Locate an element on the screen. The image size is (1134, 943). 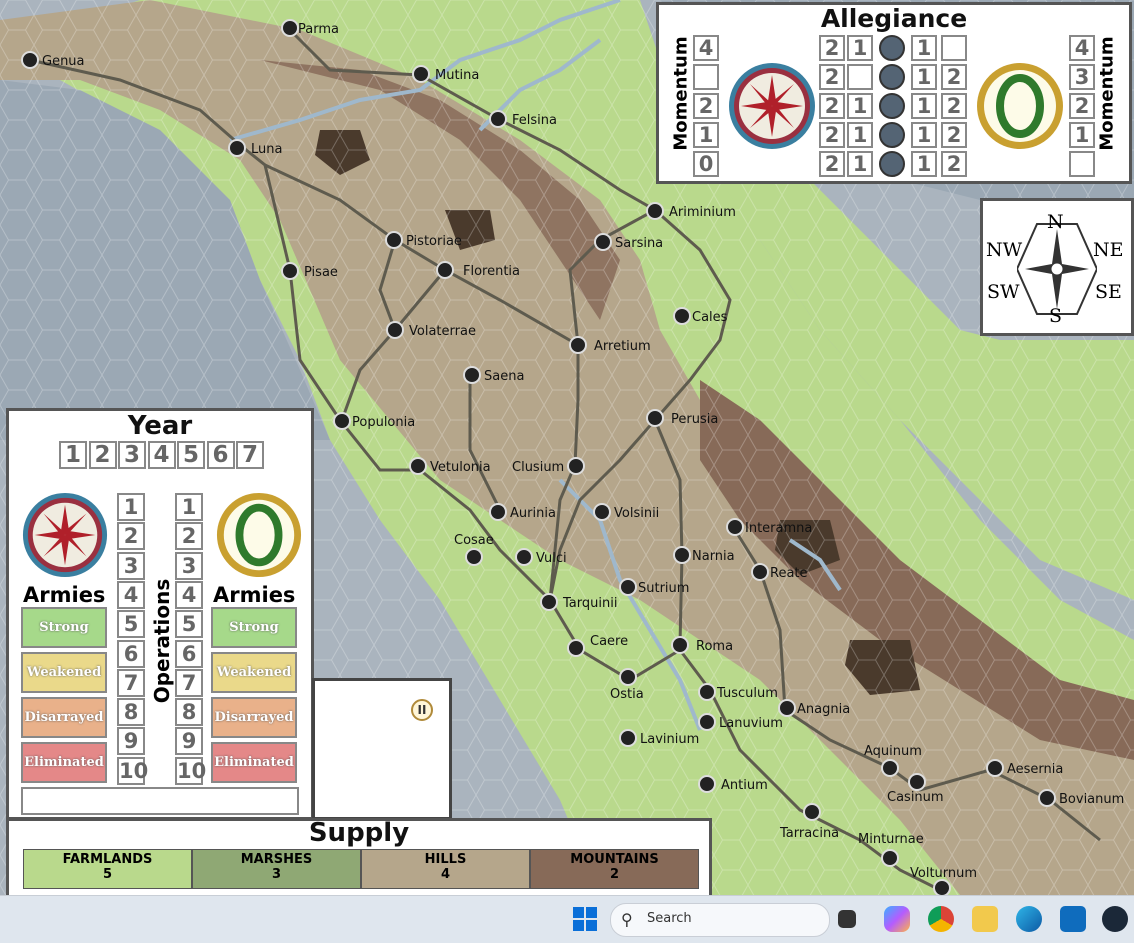
right-momentum-cell: 2 is located at coordinates (1082, 106).